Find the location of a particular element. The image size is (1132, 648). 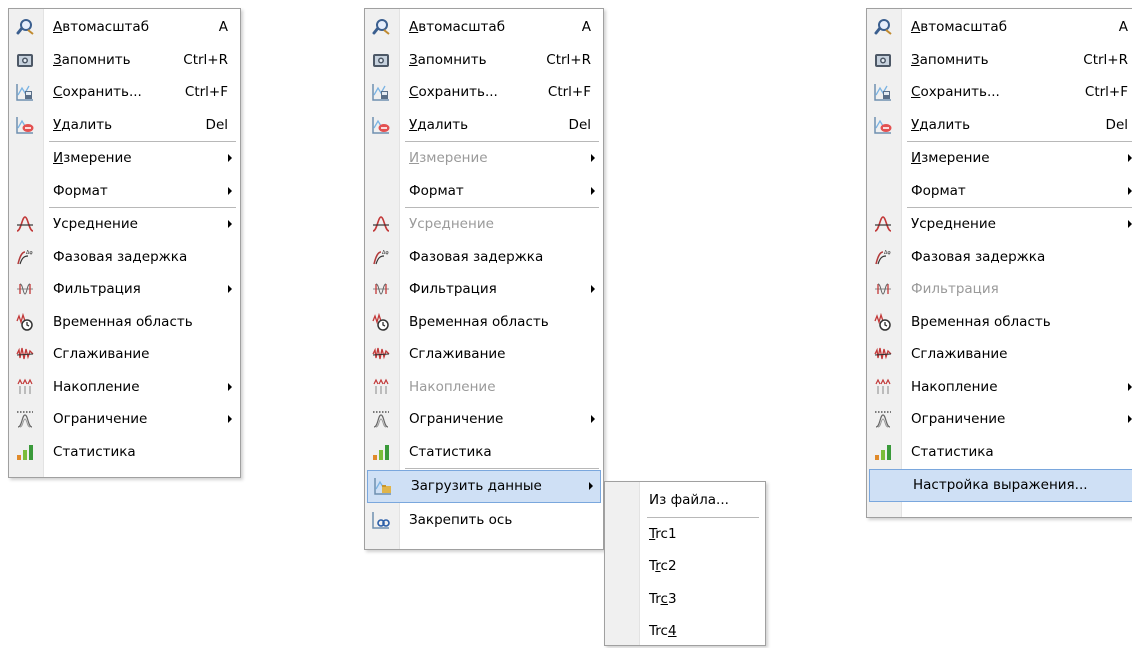

menu-item-label: Trc4 is located at coordinates (663, 631).